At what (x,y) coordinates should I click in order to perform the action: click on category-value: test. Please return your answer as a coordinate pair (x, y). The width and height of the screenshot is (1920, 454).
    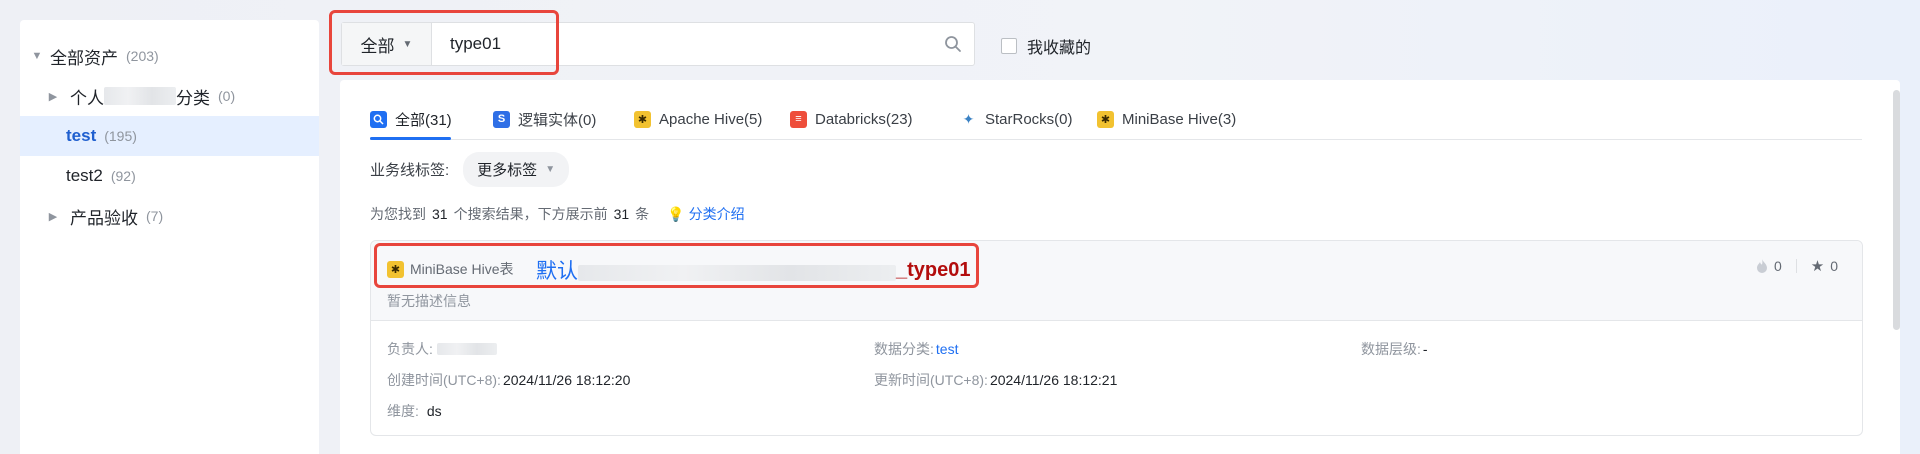
    Looking at the image, I should click on (947, 349).